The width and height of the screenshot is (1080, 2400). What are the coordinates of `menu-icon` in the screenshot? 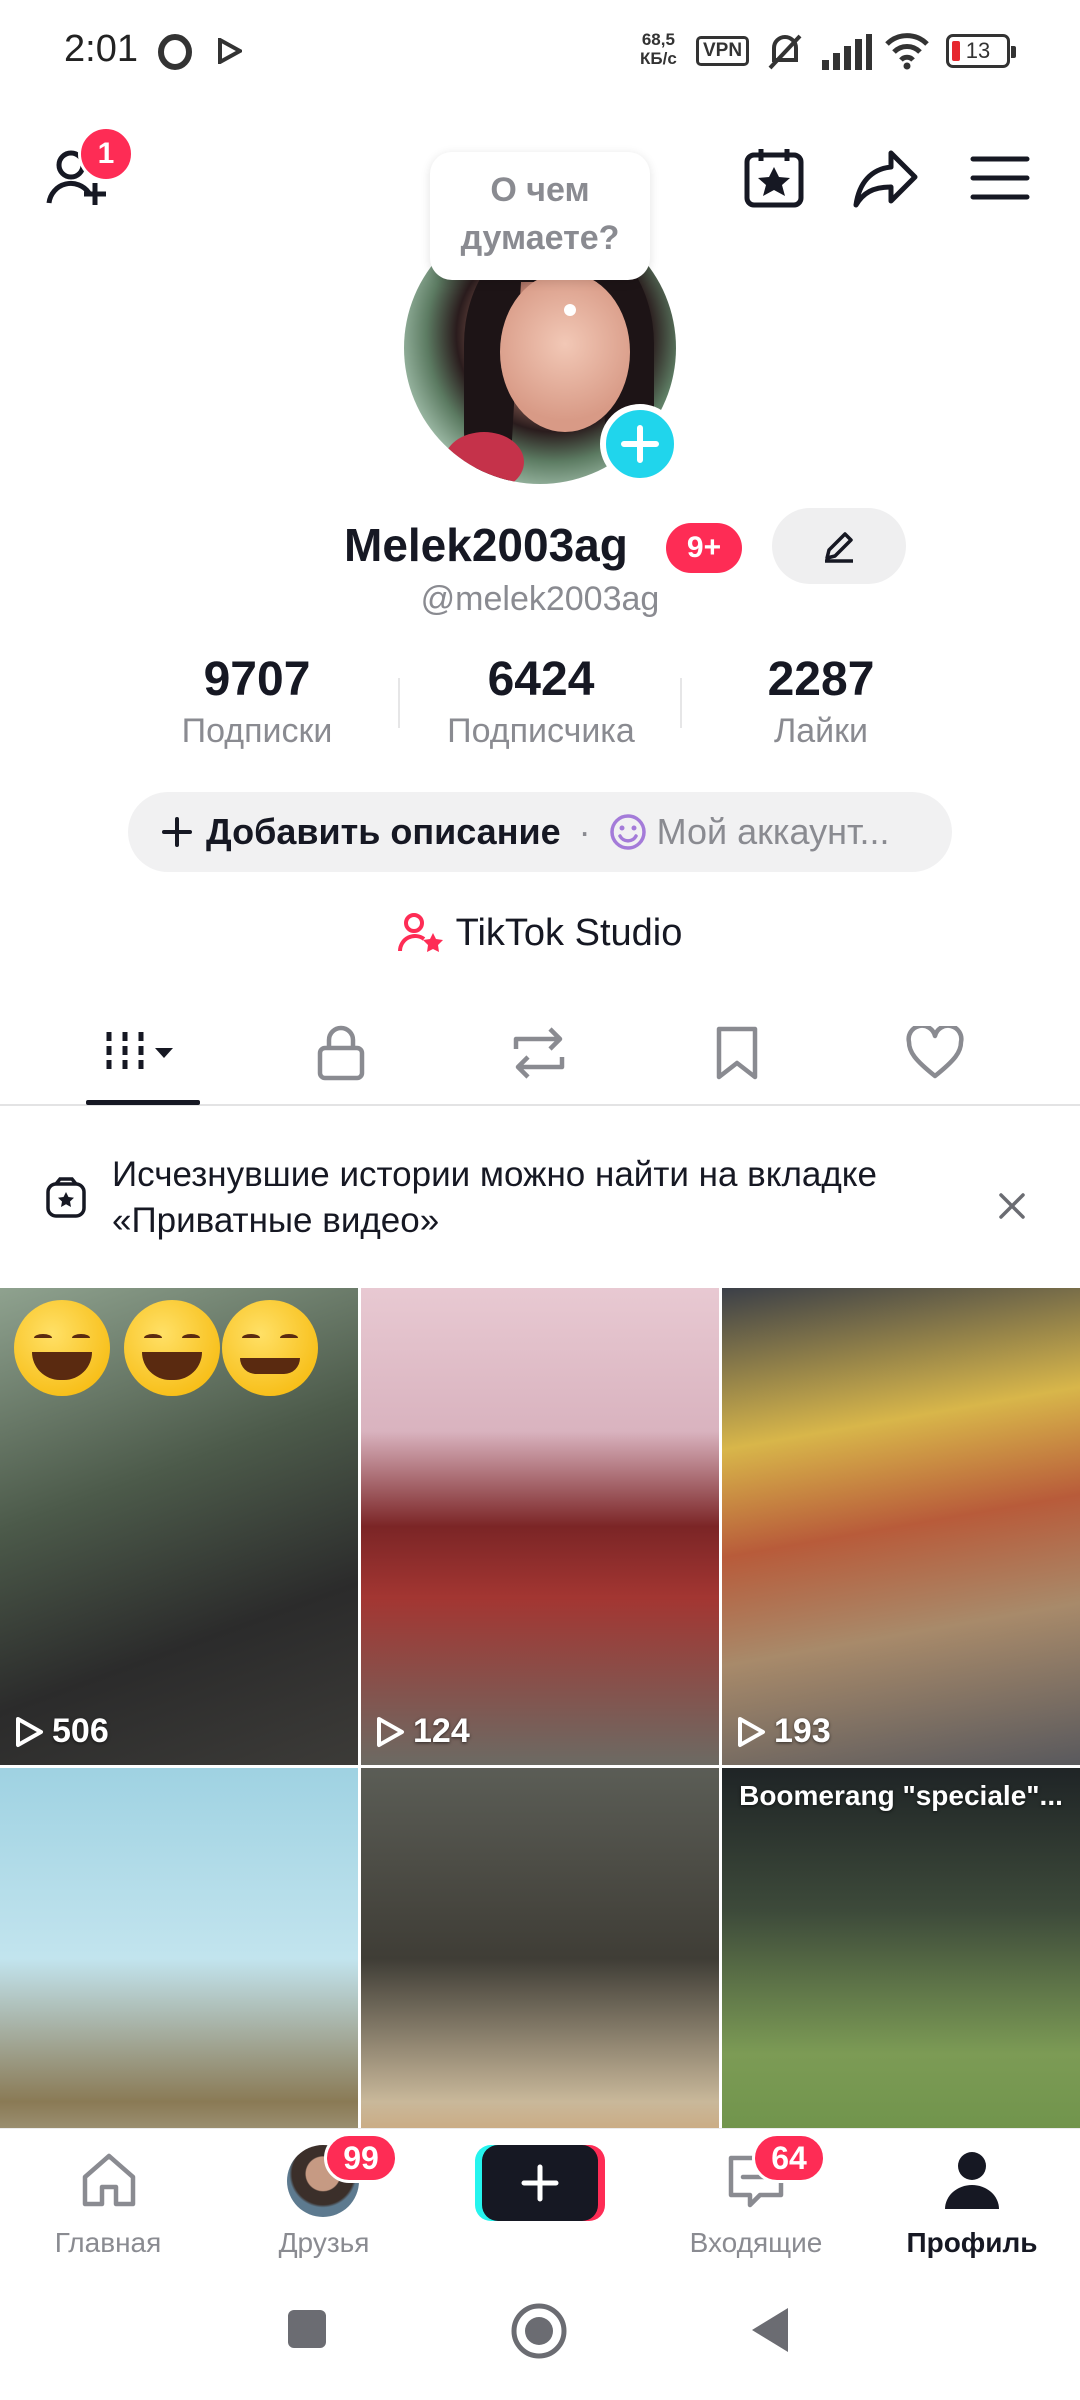 It's located at (1000, 178).